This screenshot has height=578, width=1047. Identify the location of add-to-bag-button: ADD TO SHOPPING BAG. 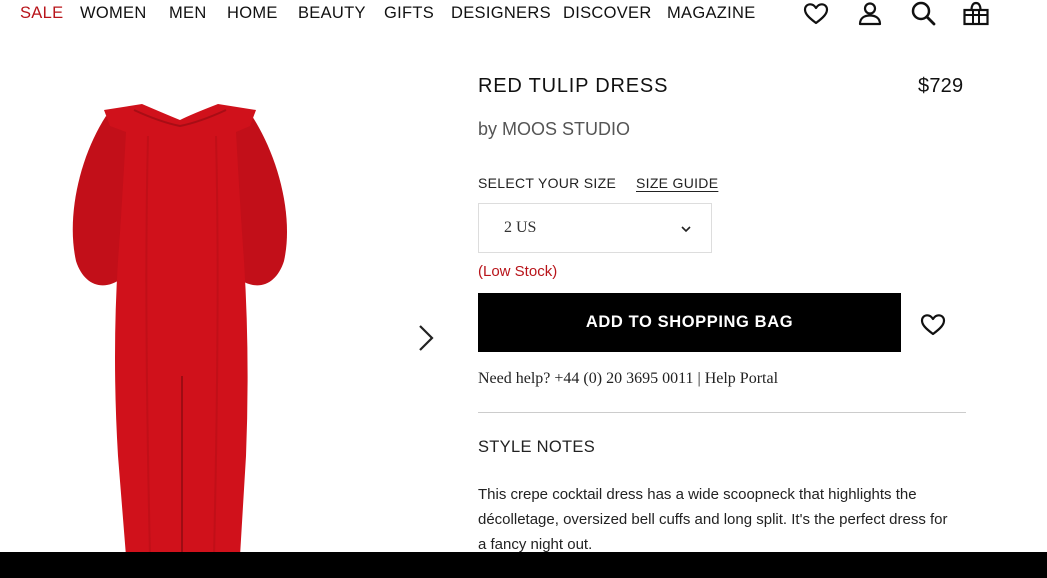
(689, 322).